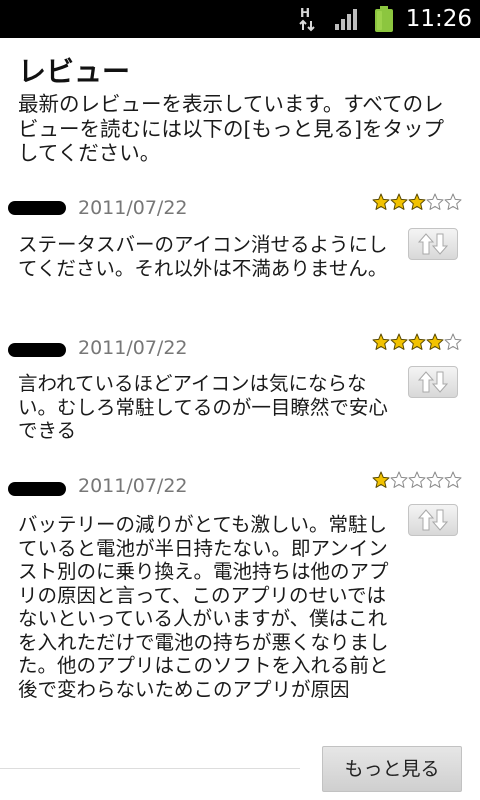  I want to click on review-text: 言われているほどアイコンは気にならない。むしろ常駐してるのが一目瞭然で安心できる, so click(203, 407).